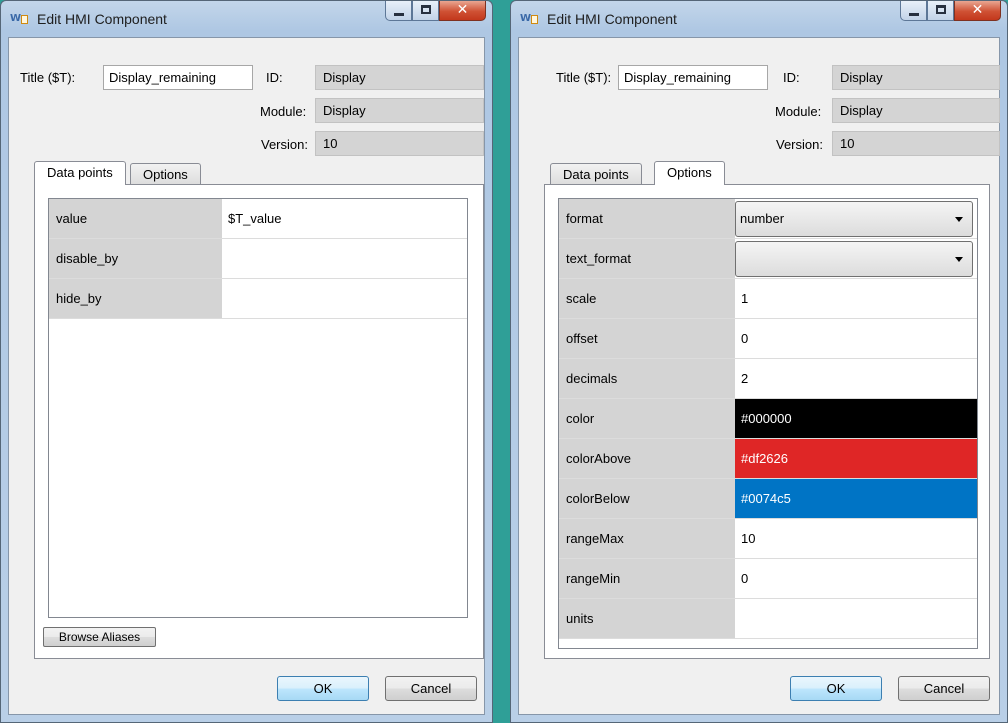 Image resolution: width=1008 pixels, height=723 pixels. I want to click on row-key: decimals, so click(647, 378).